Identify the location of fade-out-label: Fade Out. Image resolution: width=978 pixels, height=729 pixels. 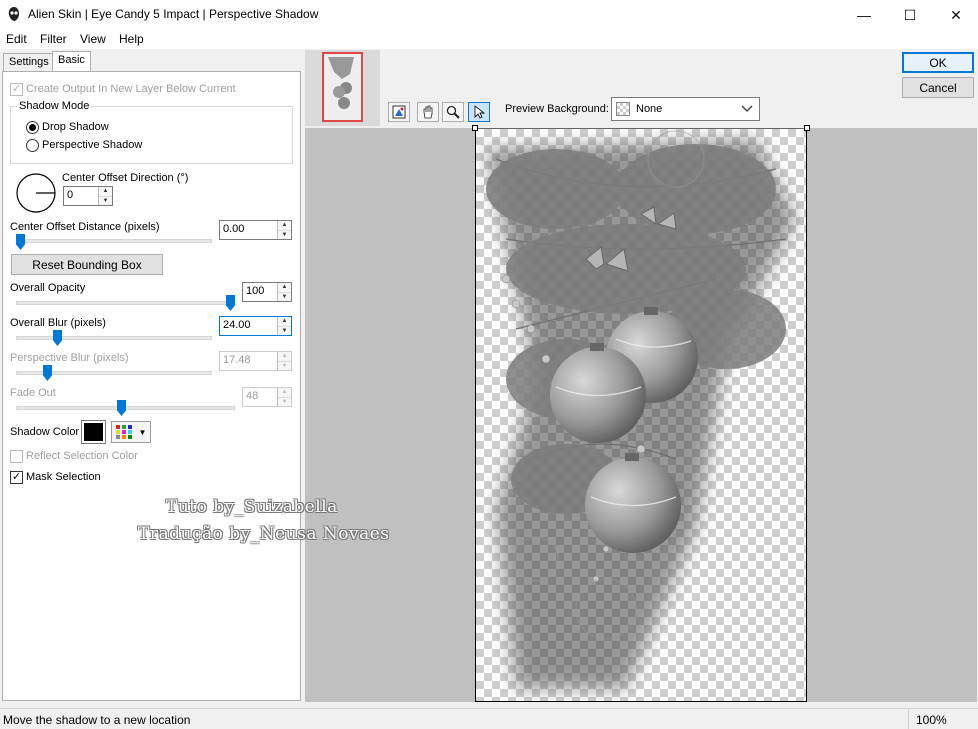
(33, 393).